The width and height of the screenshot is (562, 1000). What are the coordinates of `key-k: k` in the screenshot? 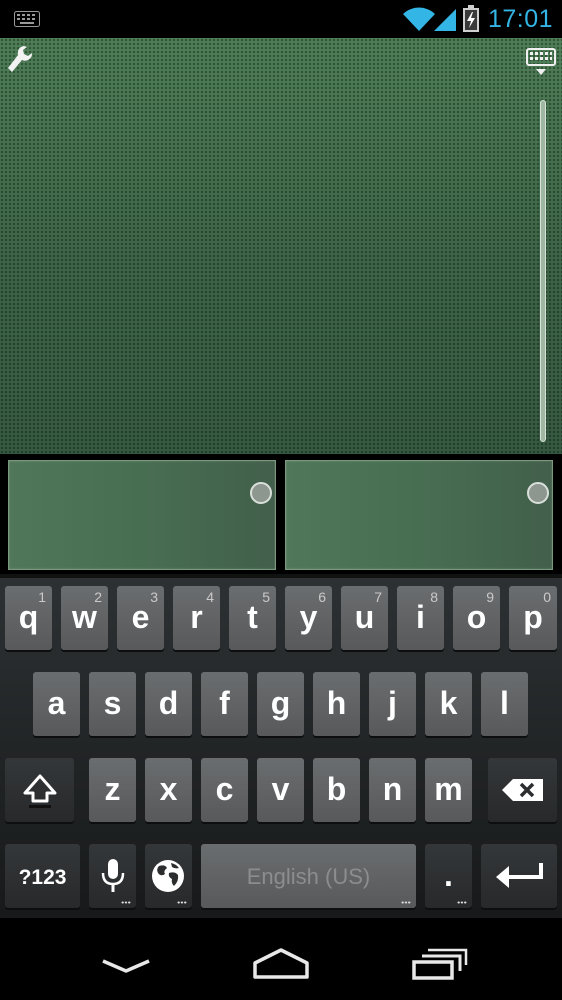 It's located at (448, 704).